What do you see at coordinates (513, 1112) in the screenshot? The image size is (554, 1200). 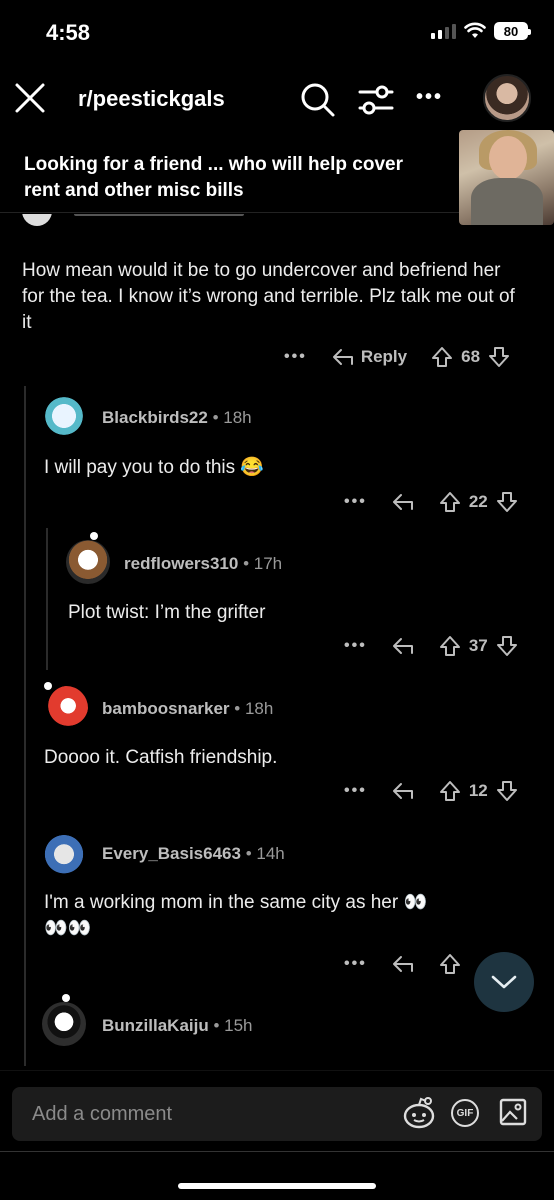 I see `image-upload-icon` at bounding box center [513, 1112].